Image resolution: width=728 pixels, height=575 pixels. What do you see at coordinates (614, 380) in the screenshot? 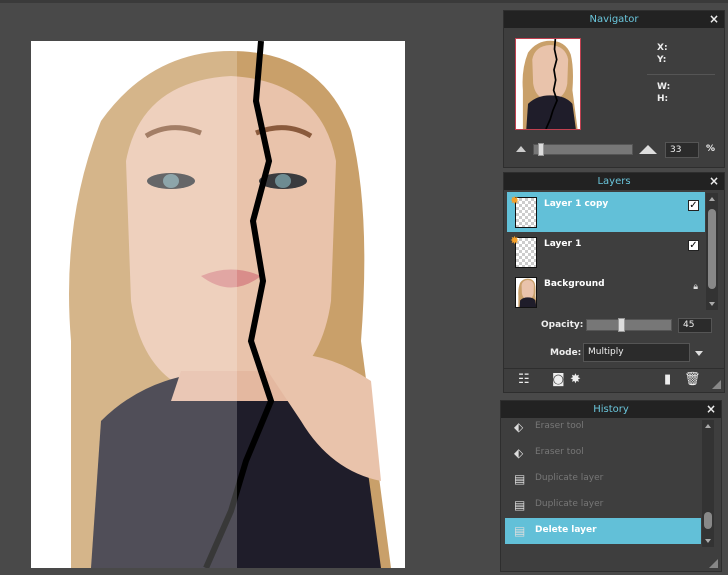
I see `layers-toolbar: ☷ ◙ ✸ ▮ 🗑︎` at bounding box center [614, 380].